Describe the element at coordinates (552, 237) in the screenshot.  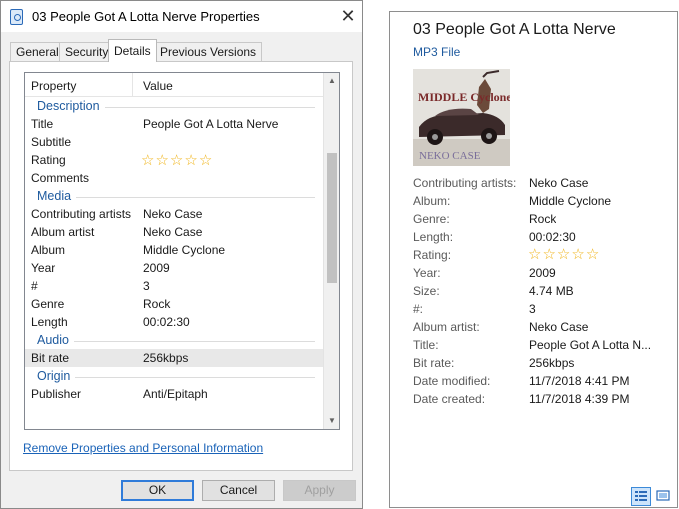
I see `detail-value: 00:02:30` at that location.